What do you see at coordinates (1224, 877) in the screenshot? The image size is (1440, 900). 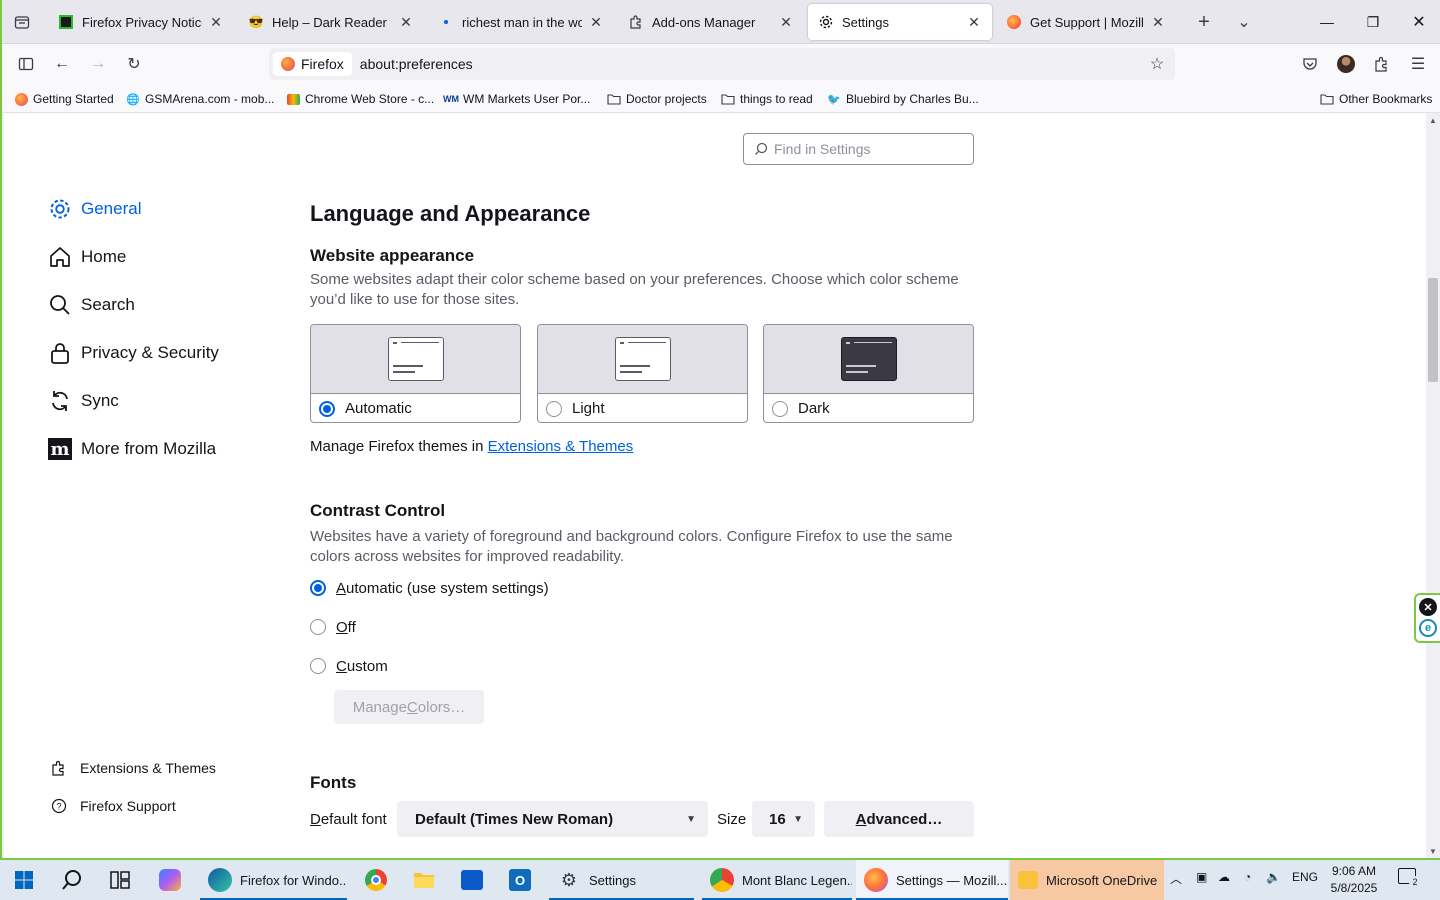 I see `onedrive-cloud-icon: ☁` at bounding box center [1224, 877].